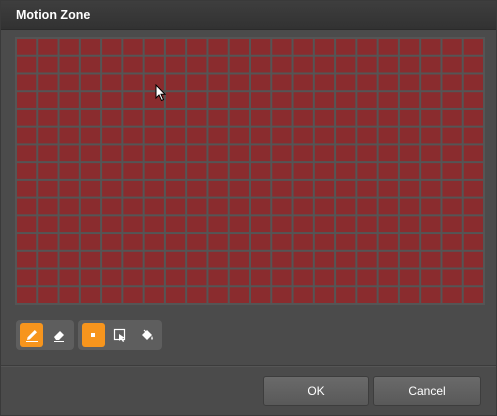 This screenshot has height=416, width=497. Describe the element at coordinates (120, 335) in the screenshot. I see `rectangle-select-tool-button` at that location.